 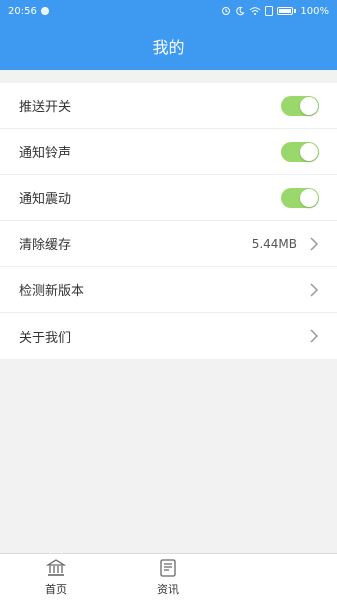 What do you see at coordinates (285, 11) in the screenshot?
I see `battery-icon` at bounding box center [285, 11].